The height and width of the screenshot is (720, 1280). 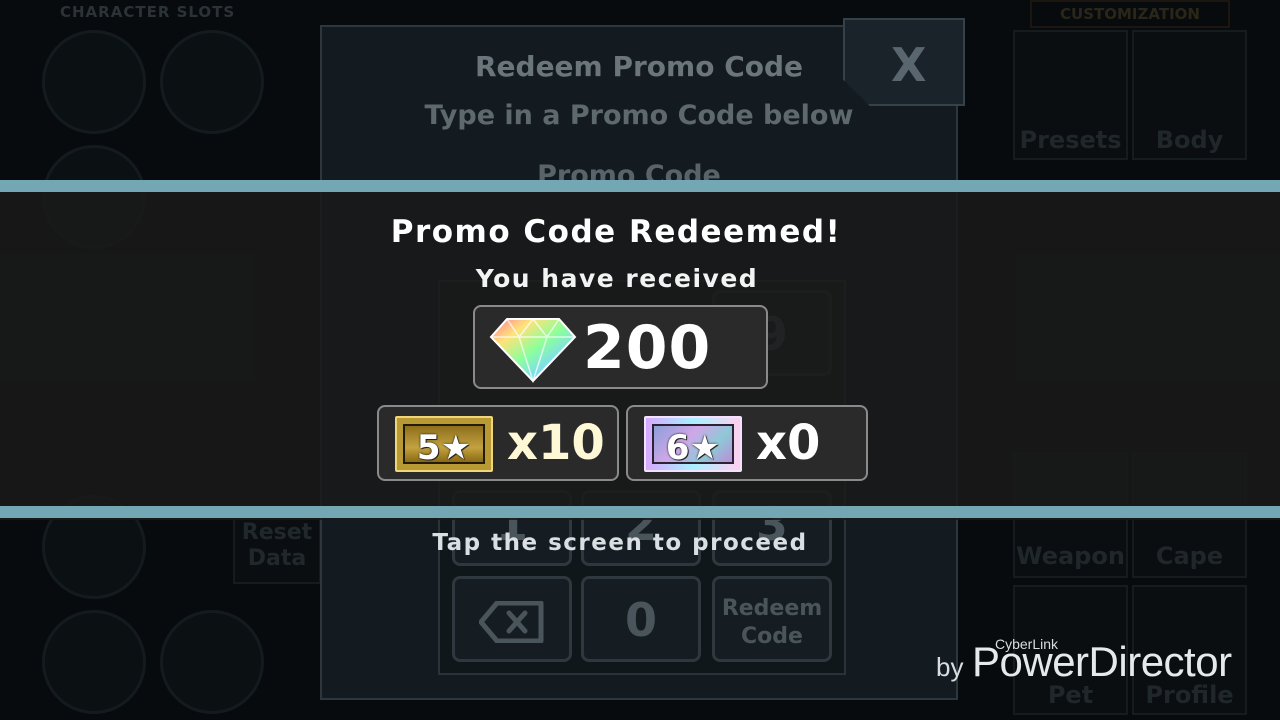 What do you see at coordinates (747, 443) in the screenshot?
I see `six-star-ticket-reward: 6★ x0` at bounding box center [747, 443].